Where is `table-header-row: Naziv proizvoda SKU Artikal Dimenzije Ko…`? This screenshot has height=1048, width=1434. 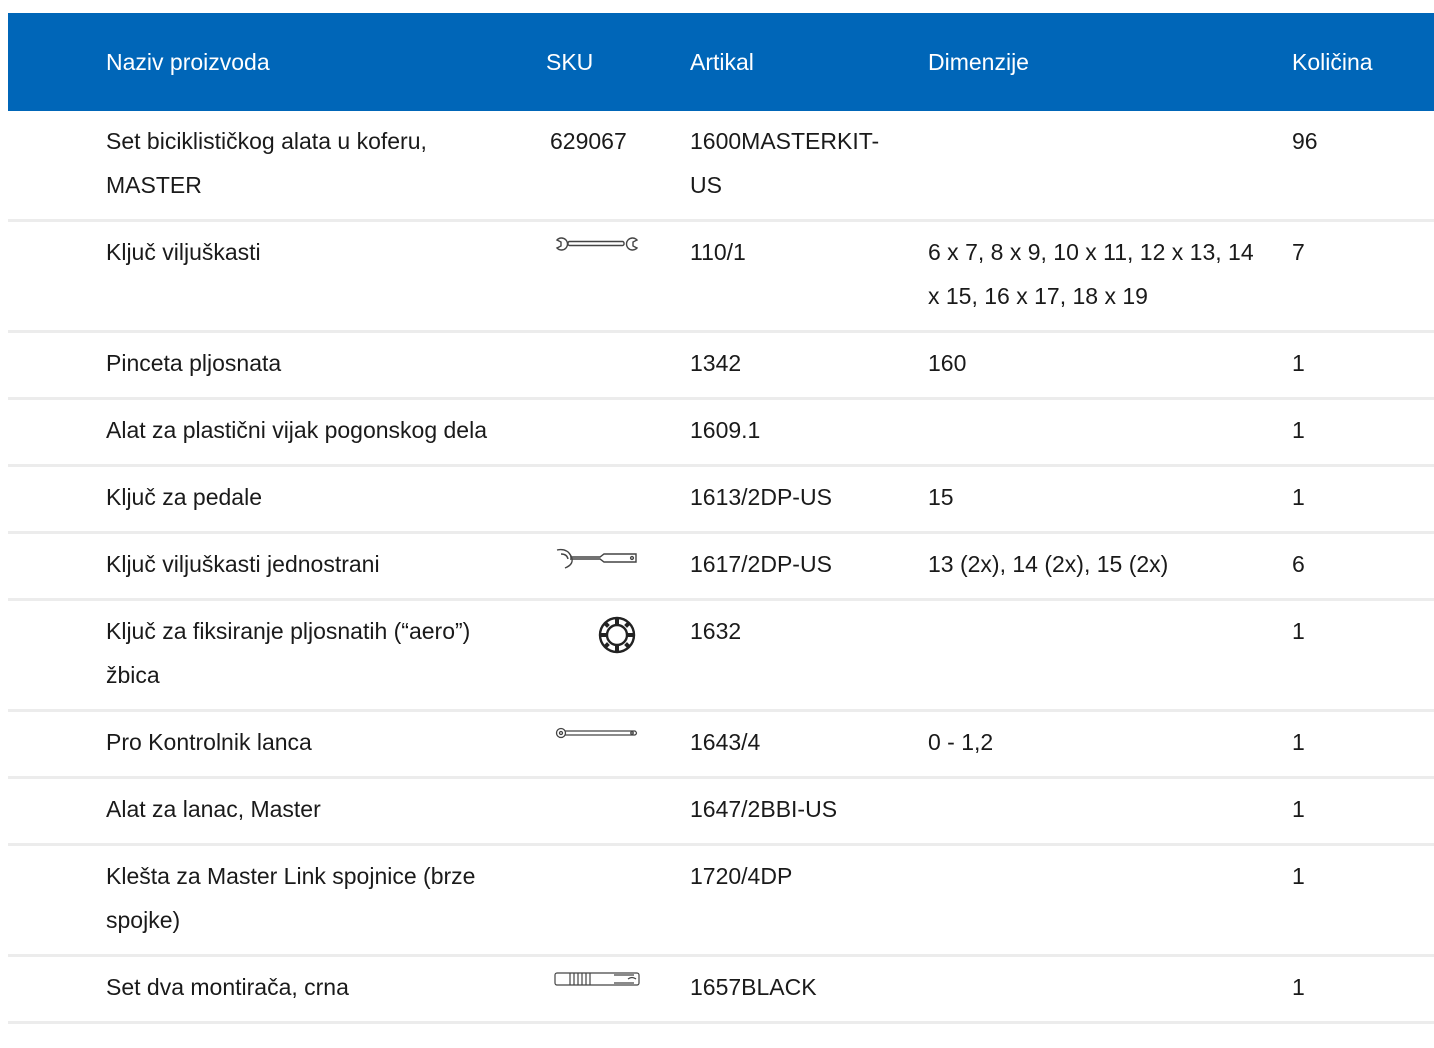
table-header-row: Naziv proizvoda SKU Artikal Dimenzije Ko… is located at coordinates (721, 62).